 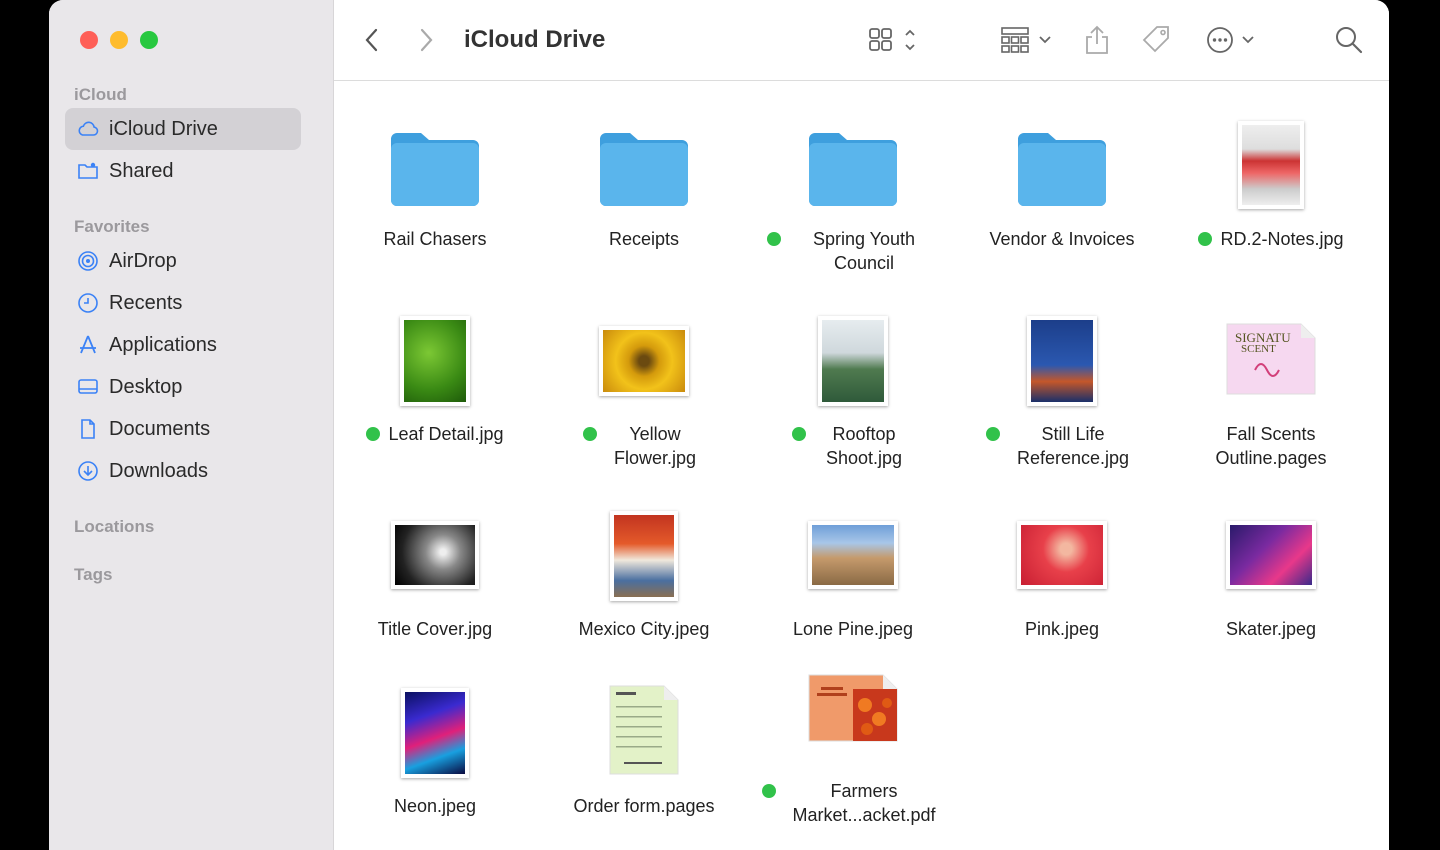 I want to click on file-item: Lone Pine.jpeg, so click(x=853, y=575).